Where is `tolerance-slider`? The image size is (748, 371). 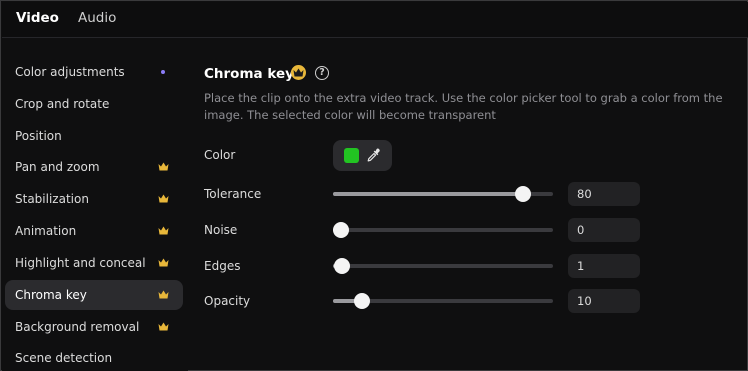
tolerance-slider is located at coordinates (443, 194).